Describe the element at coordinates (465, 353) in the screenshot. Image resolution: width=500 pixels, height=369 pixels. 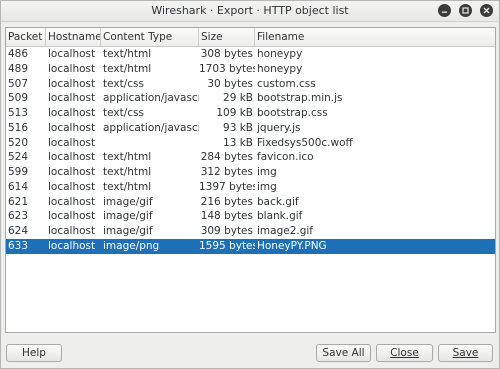
I see `save-button: Save` at that location.